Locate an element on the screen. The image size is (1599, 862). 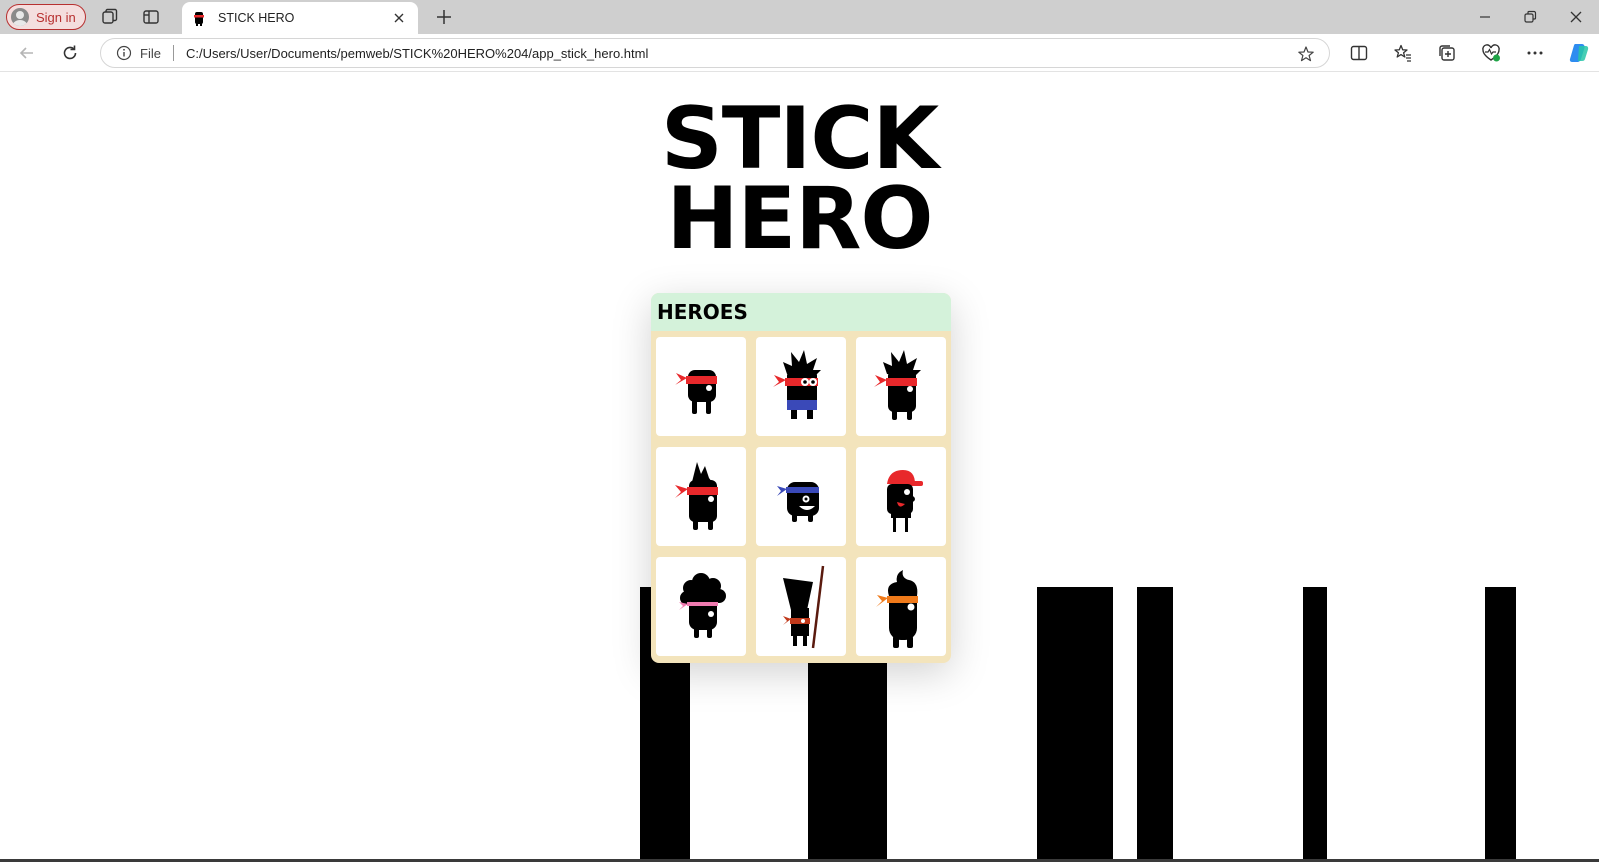
game-title-line-1: STICK is located at coordinates (799, 139).